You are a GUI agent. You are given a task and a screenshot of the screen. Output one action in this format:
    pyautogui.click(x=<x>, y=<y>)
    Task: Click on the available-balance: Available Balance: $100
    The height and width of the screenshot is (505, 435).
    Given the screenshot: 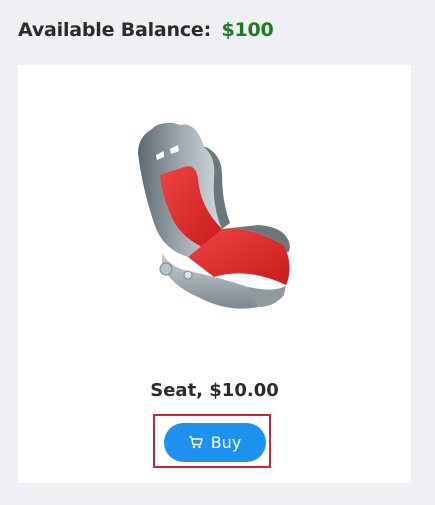 What is the action you would take?
    pyautogui.click(x=146, y=30)
    